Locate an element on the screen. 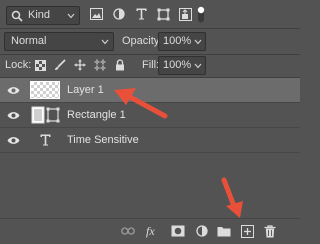 Image resolution: width=320 pixels, height=244 pixels. annotation-arrow-to-layer is located at coordinates (141, 103).